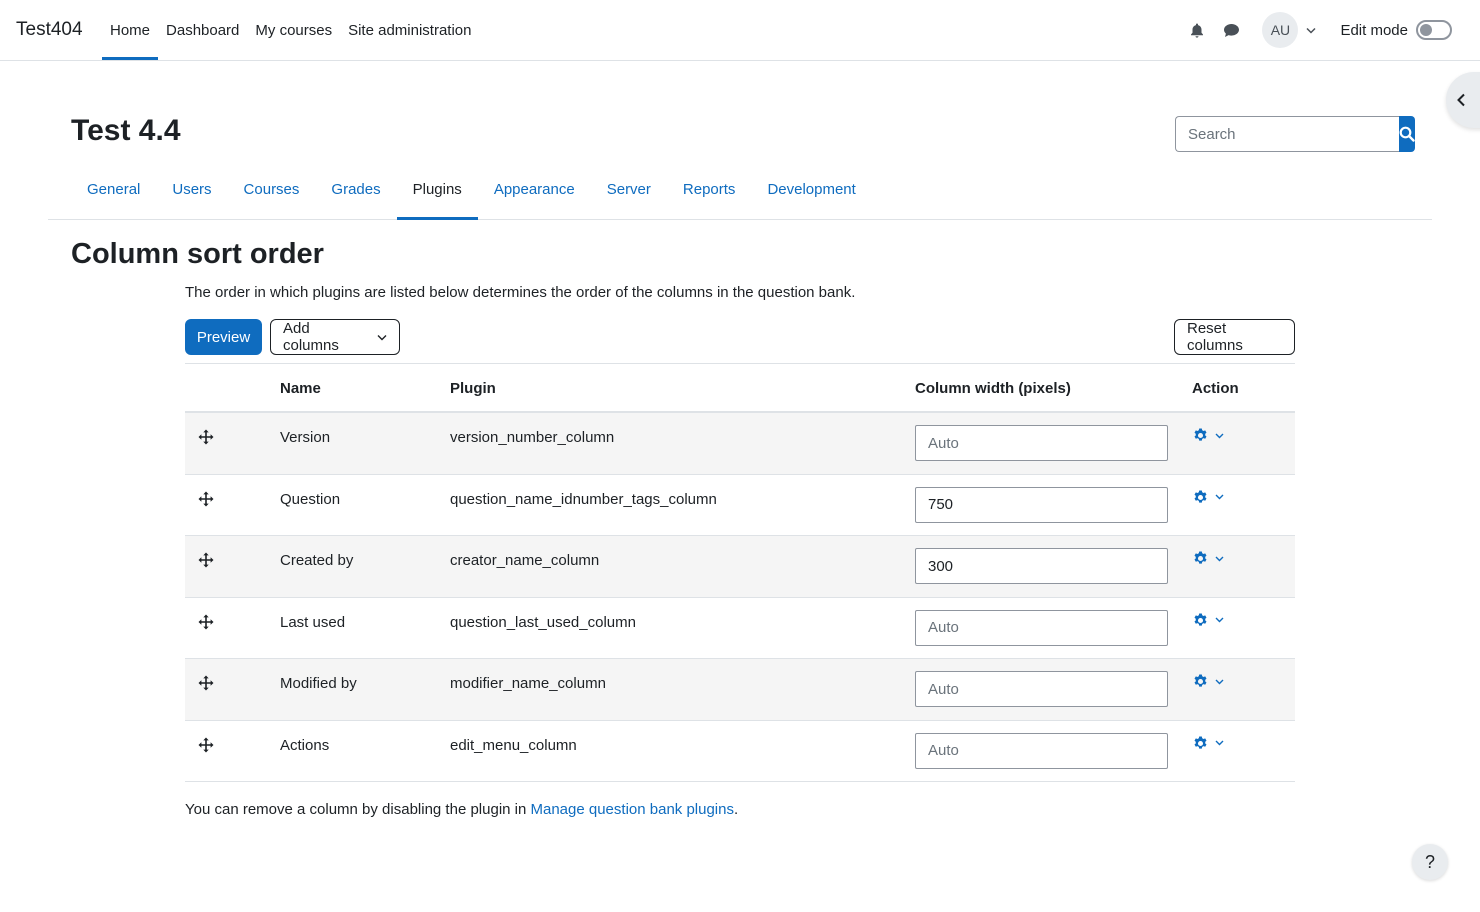 The image size is (1480, 912). What do you see at coordinates (583, 499) in the screenshot?
I see `column-plugin: question_name_idnumber_tags_column` at bounding box center [583, 499].